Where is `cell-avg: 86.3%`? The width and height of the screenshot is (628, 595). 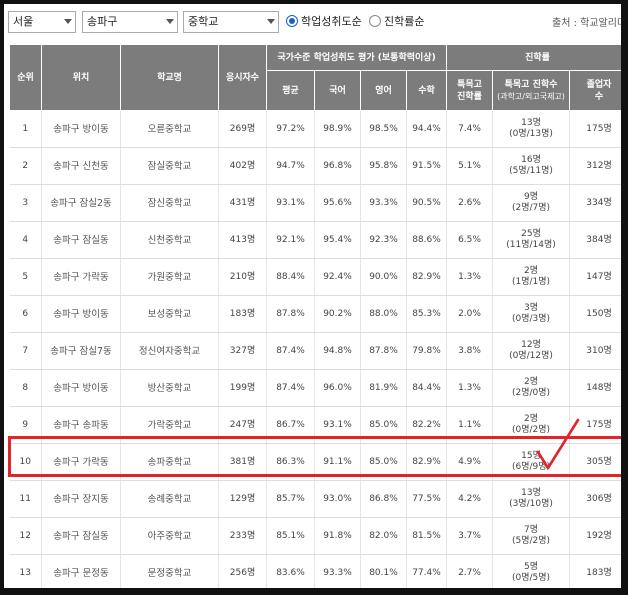
cell-avg: 86.3% is located at coordinates (290, 462).